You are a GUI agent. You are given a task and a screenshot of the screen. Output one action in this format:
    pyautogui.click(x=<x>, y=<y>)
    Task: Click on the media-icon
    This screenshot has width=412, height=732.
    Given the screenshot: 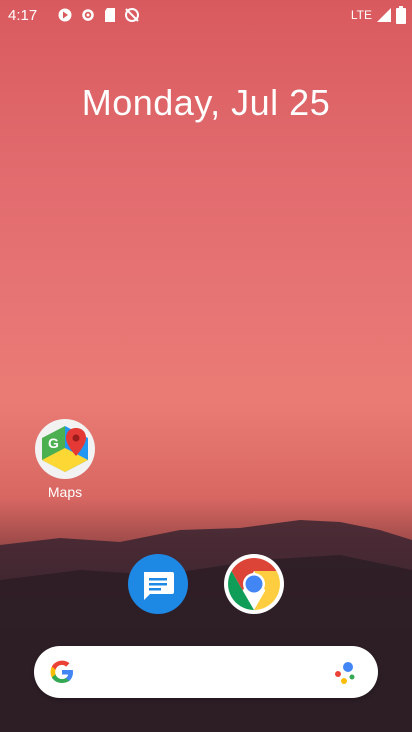 What is the action you would take?
    pyautogui.click(x=65, y=15)
    